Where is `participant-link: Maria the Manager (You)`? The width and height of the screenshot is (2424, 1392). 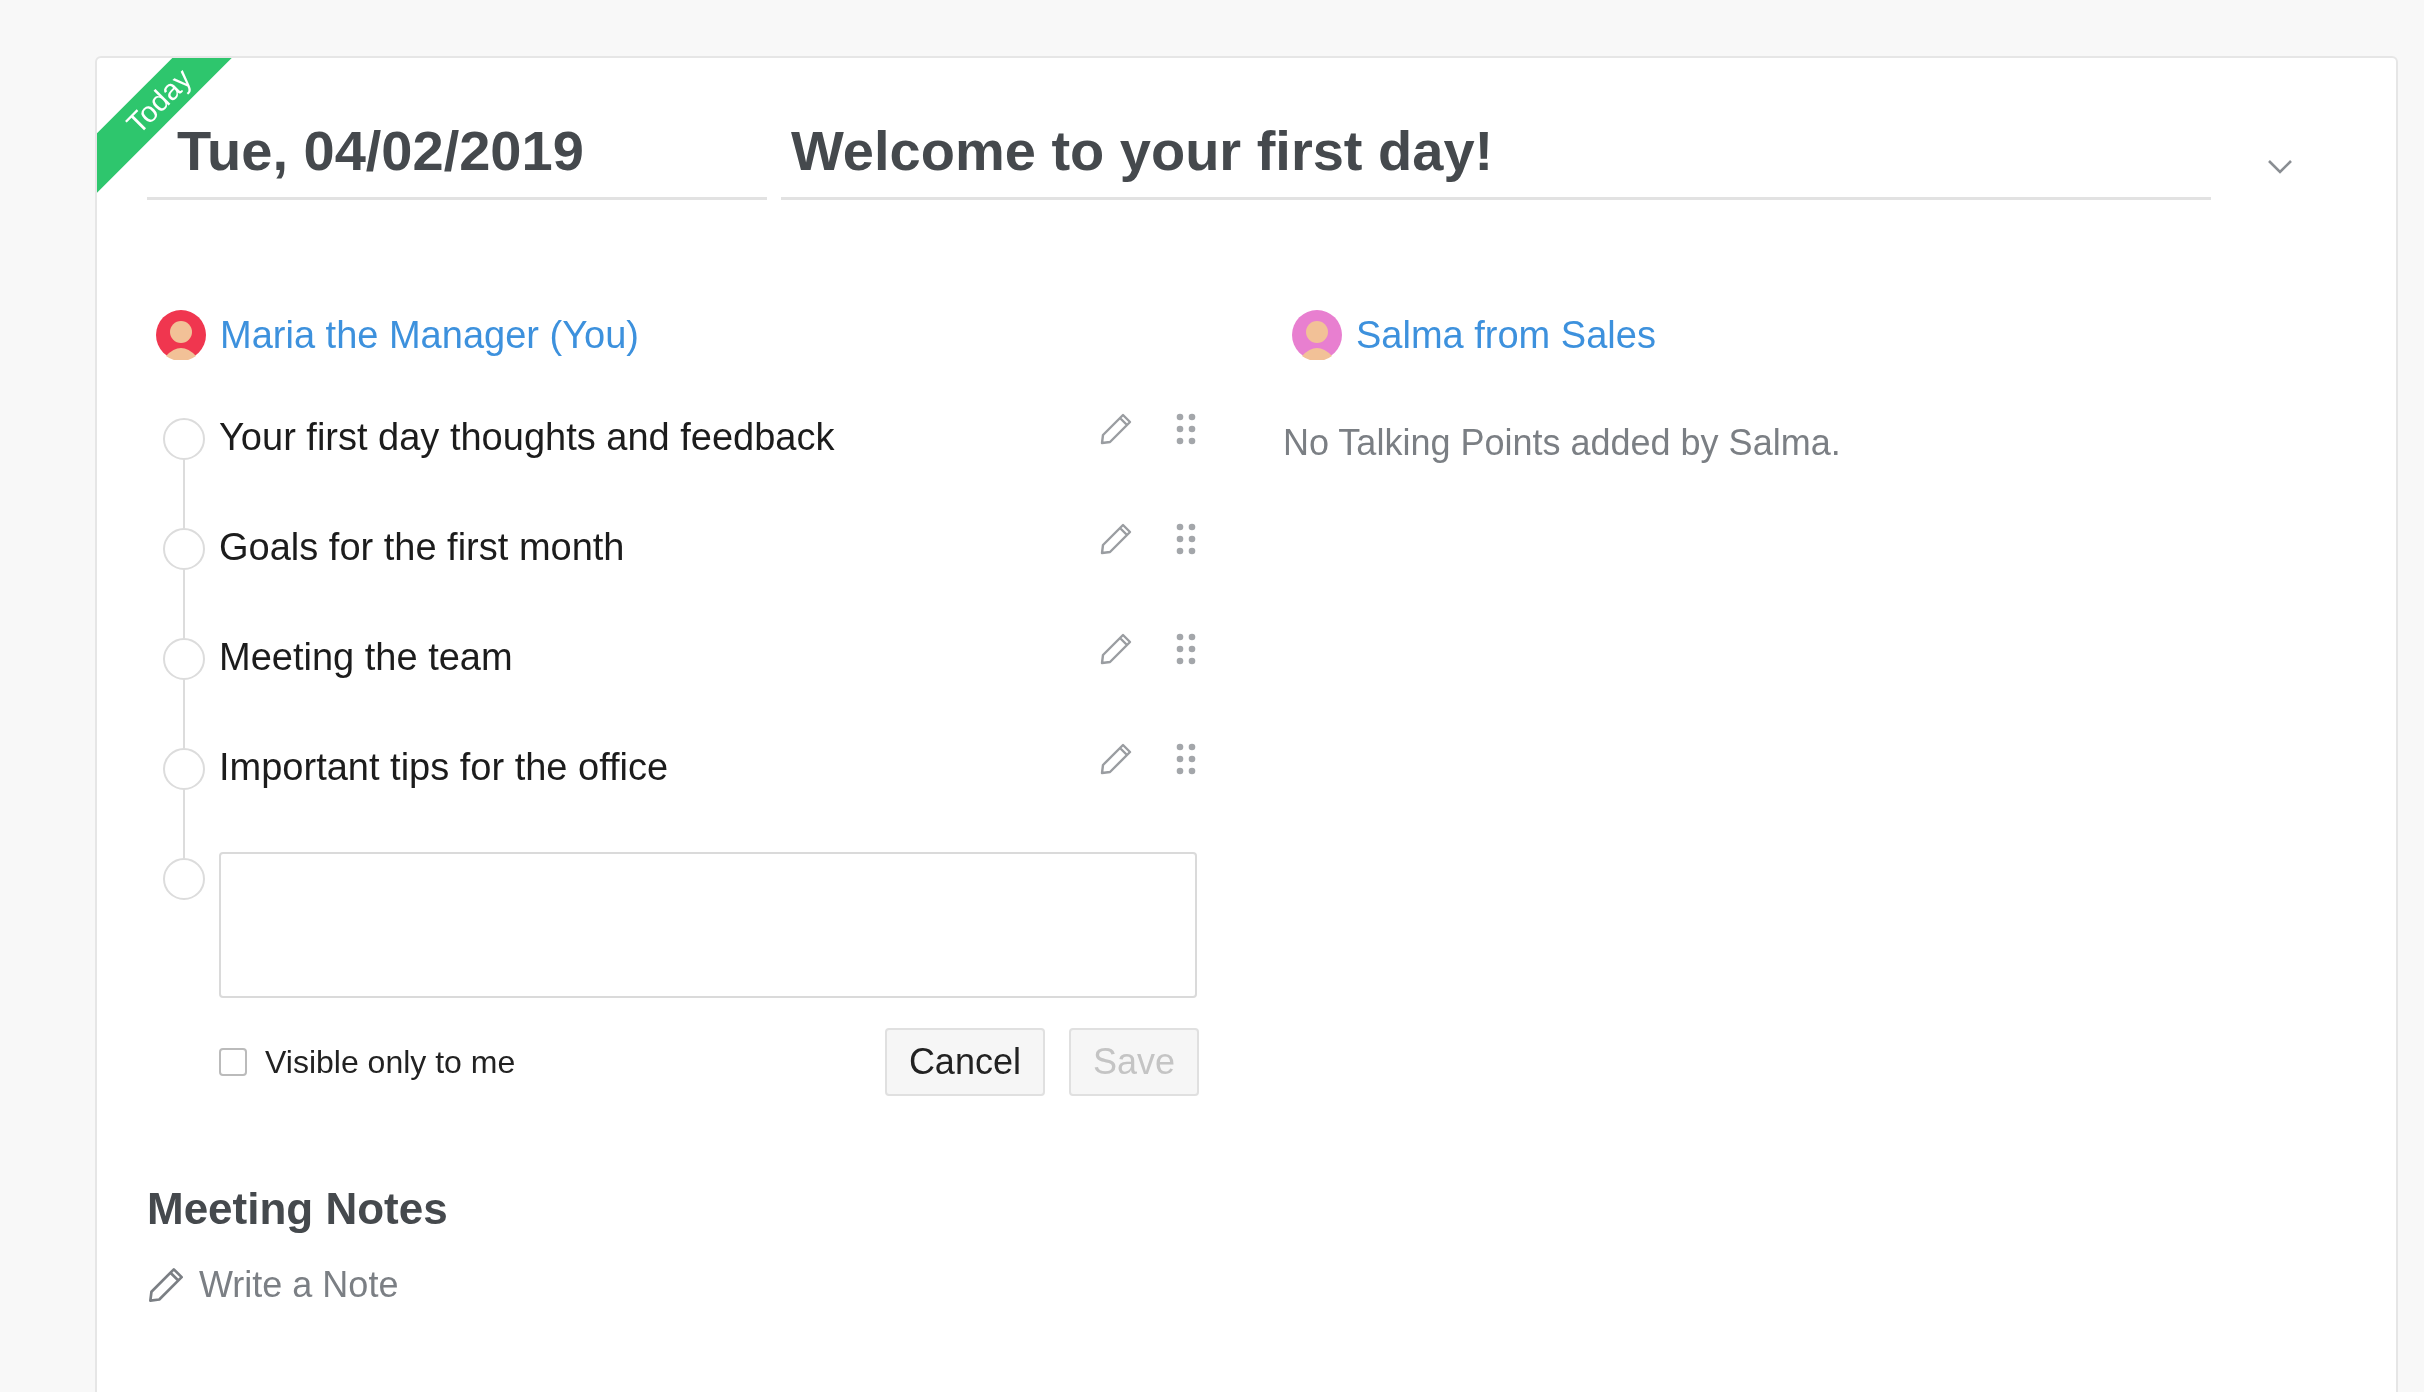 participant-link: Maria the Manager (You) is located at coordinates (429, 335).